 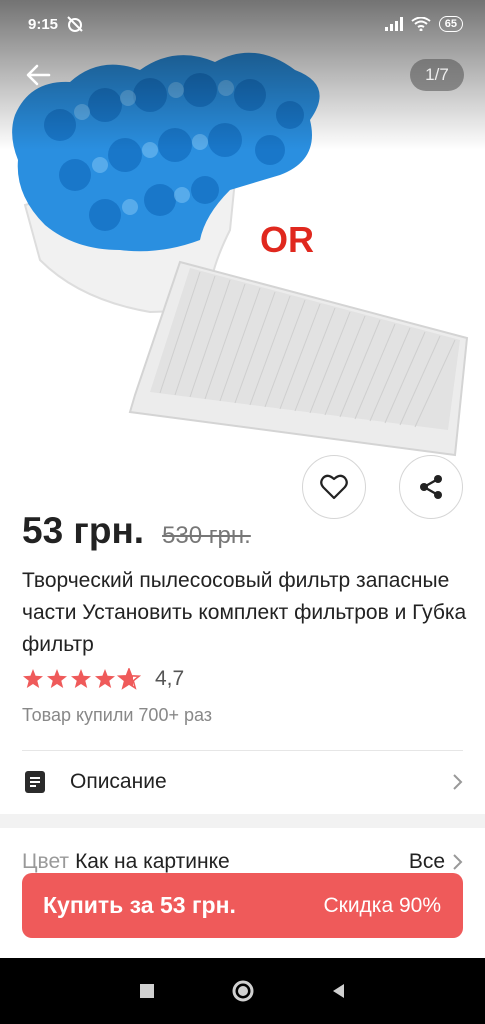 I want to click on share-icon, so click(x=431, y=487).